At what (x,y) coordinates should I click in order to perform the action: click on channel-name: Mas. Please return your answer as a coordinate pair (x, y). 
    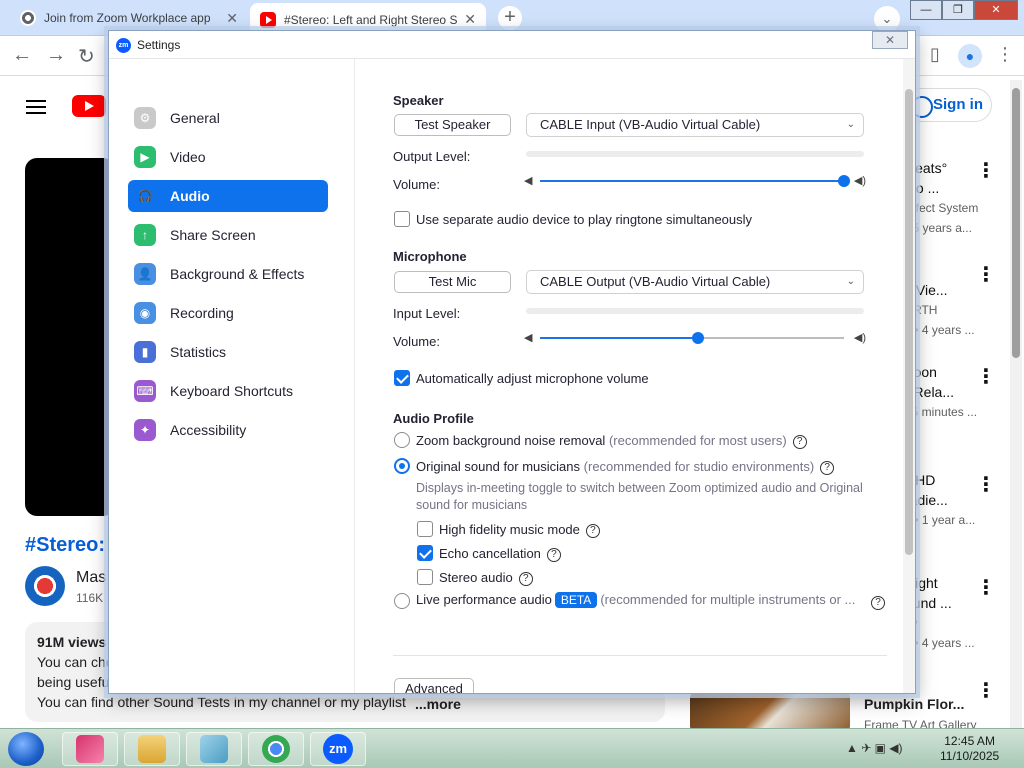
    Looking at the image, I should click on (91, 578).